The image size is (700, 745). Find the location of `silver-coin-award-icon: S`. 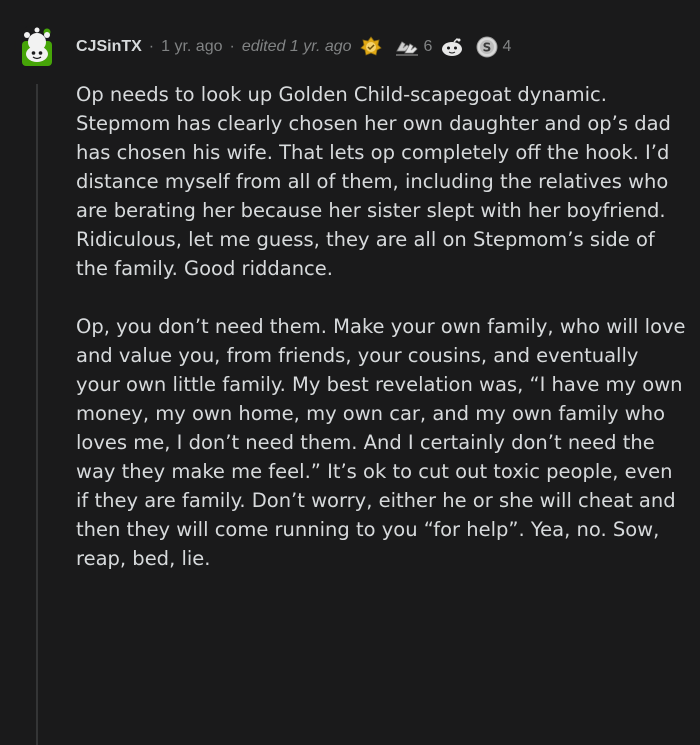

silver-coin-award-icon: S is located at coordinates (487, 47).